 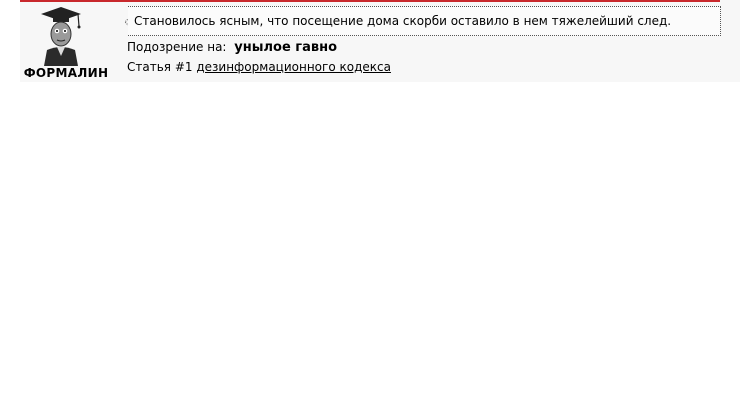 What do you see at coordinates (177, 47) in the screenshot?
I see `suspicion-label: Подозрение на:` at bounding box center [177, 47].